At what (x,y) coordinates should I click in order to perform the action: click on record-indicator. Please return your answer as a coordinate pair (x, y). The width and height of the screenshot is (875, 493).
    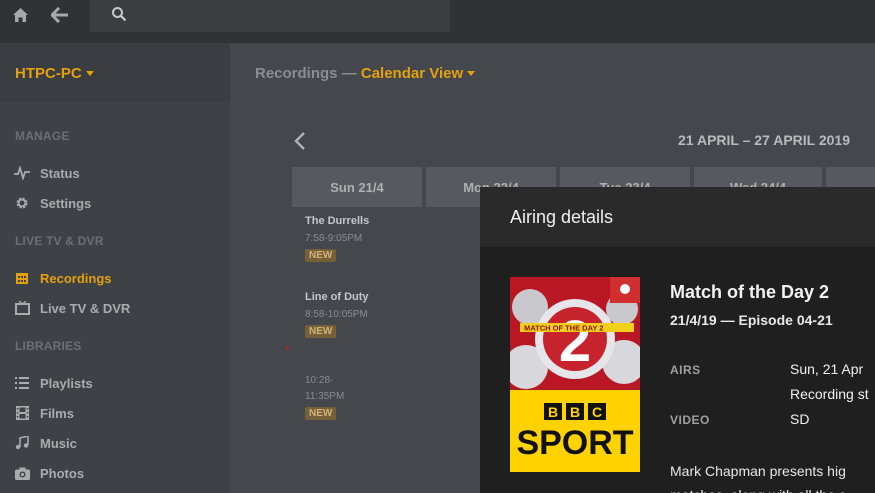
    Looking at the image, I should click on (287, 347).